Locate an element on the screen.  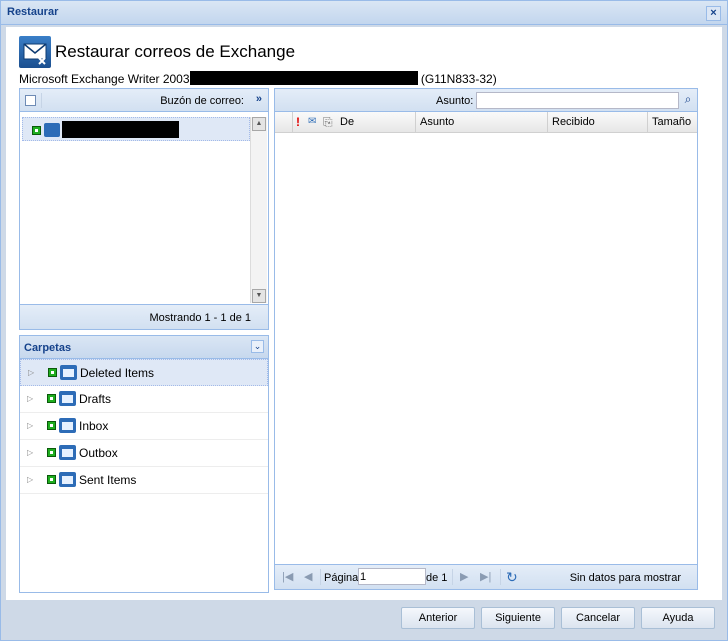
folder-item-outbox: ▷ Outbox is located at coordinates (144, 453).